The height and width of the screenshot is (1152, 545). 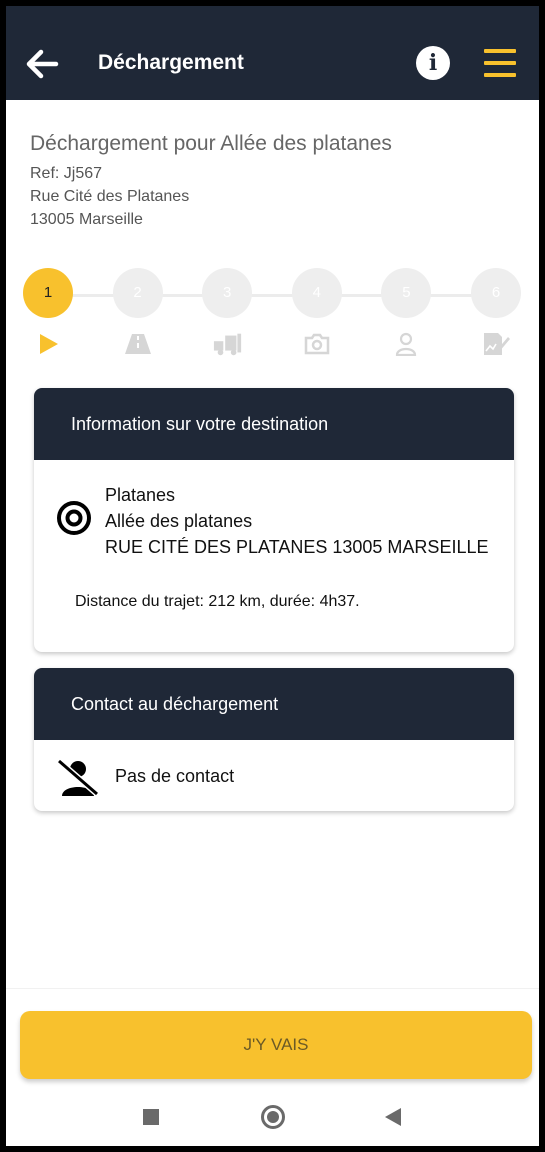 What do you see at coordinates (140, 495) in the screenshot?
I see `destination-name: Platanes` at bounding box center [140, 495].